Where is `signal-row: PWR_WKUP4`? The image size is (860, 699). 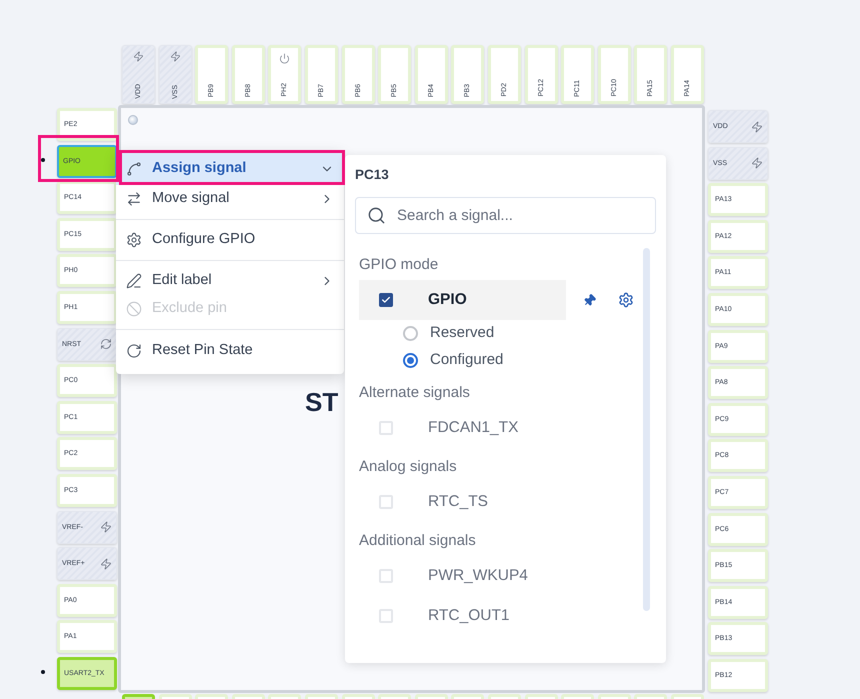 signal-row: PWR_WKUP4 is located at coordinates (465, 576).